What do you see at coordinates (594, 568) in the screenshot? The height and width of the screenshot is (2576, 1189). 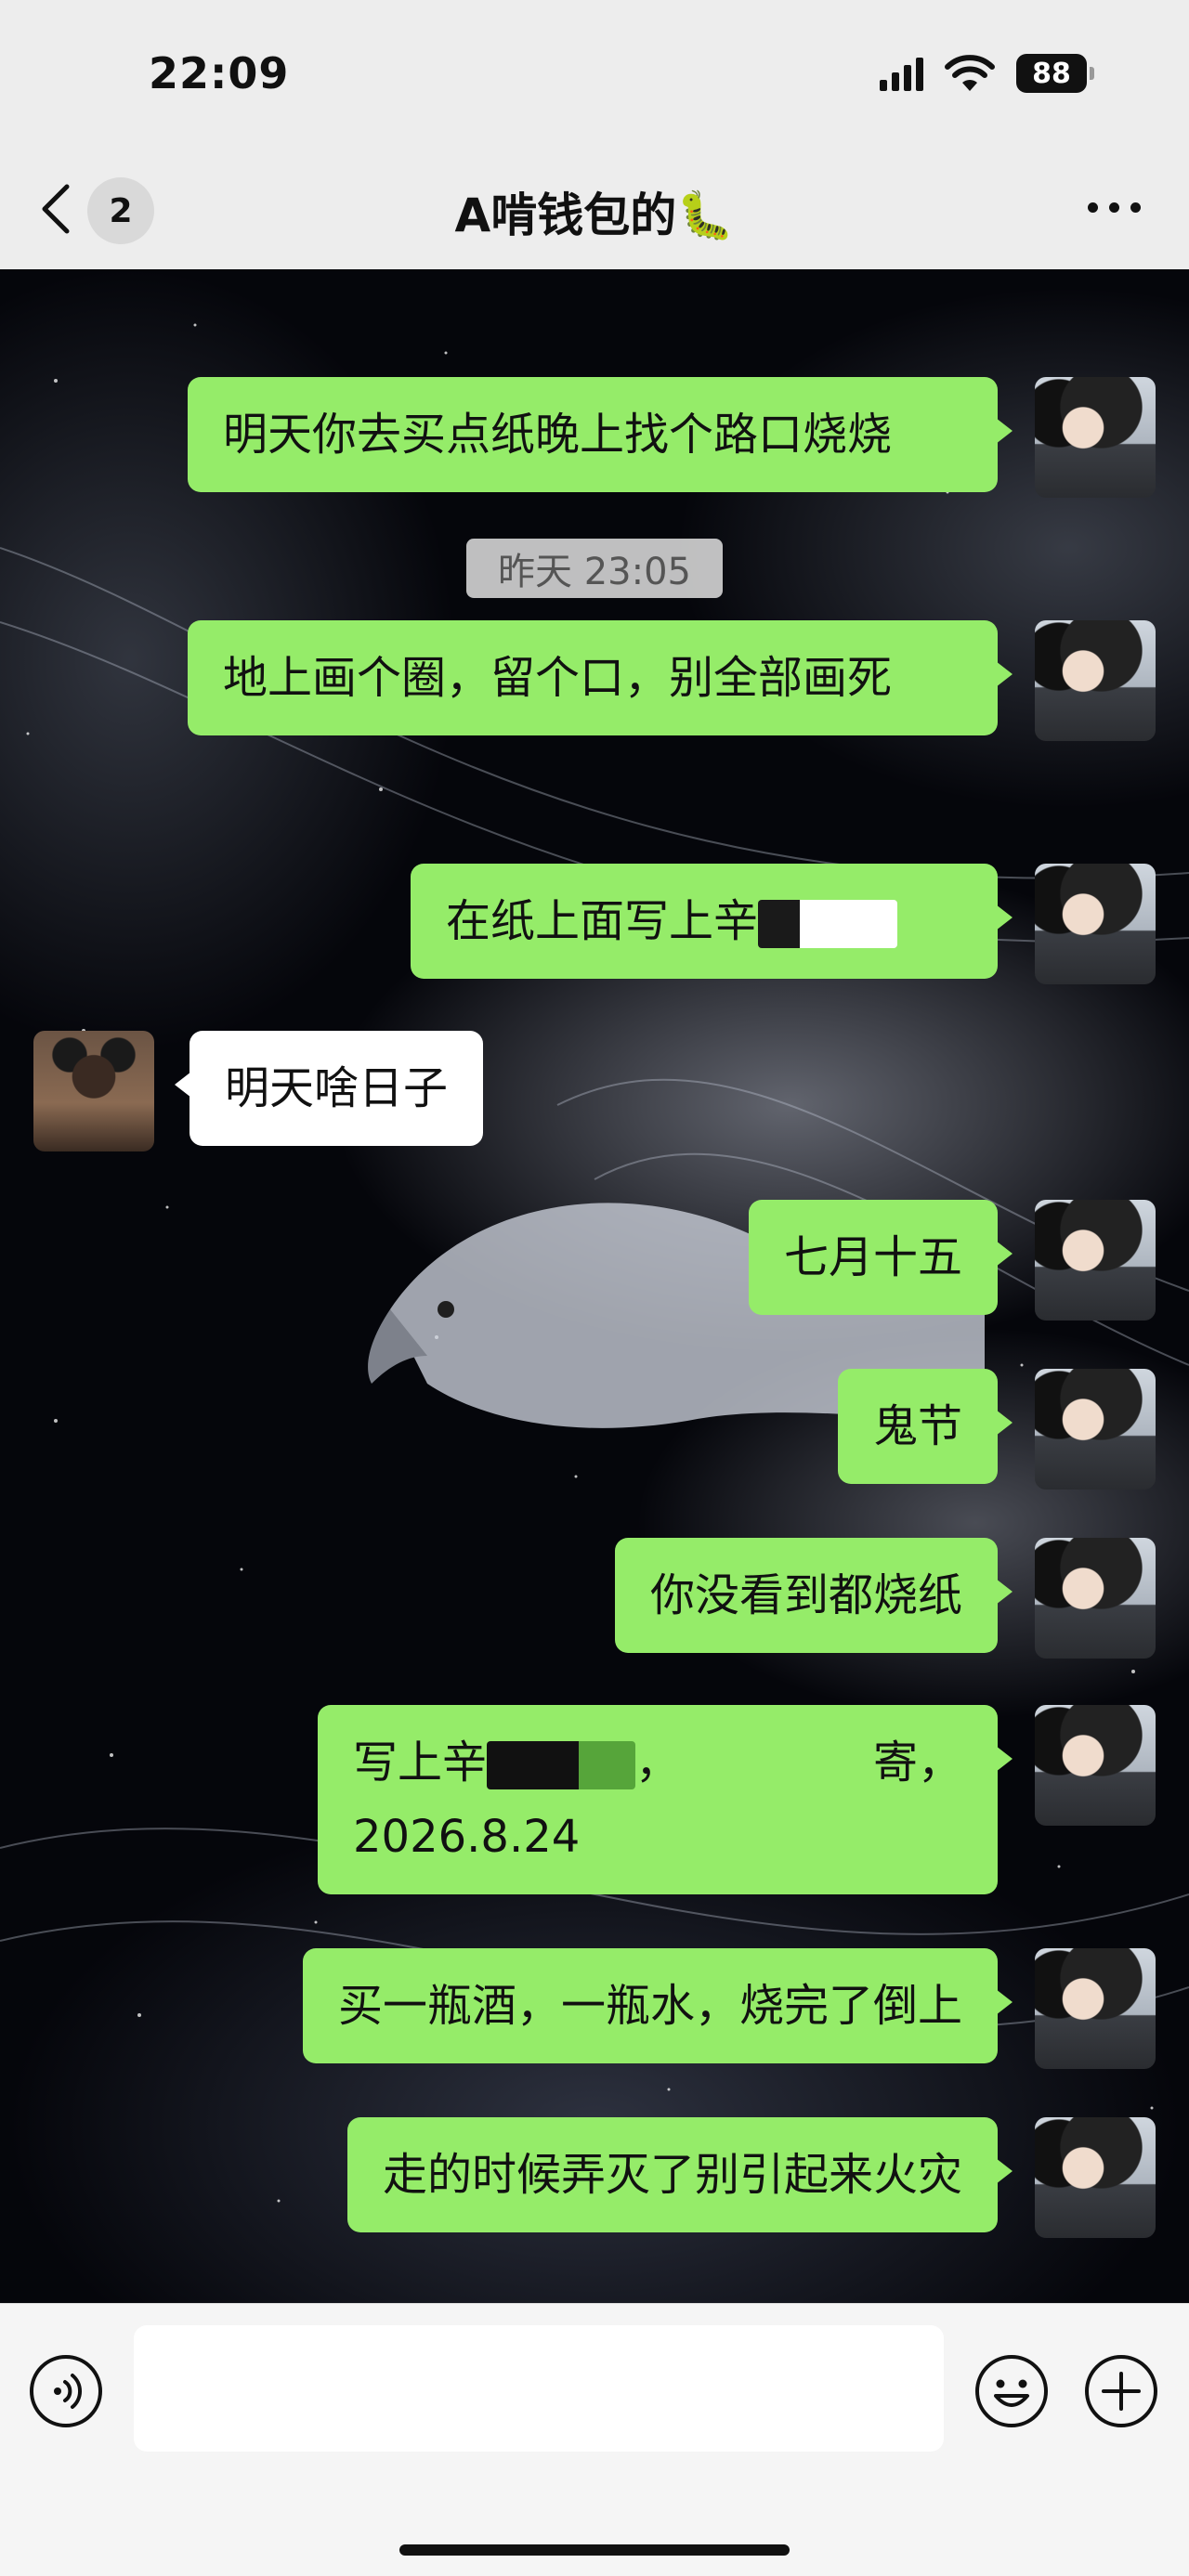 I see `message-timestamp: 昨天 23:05` at bounding box center [594, 568].